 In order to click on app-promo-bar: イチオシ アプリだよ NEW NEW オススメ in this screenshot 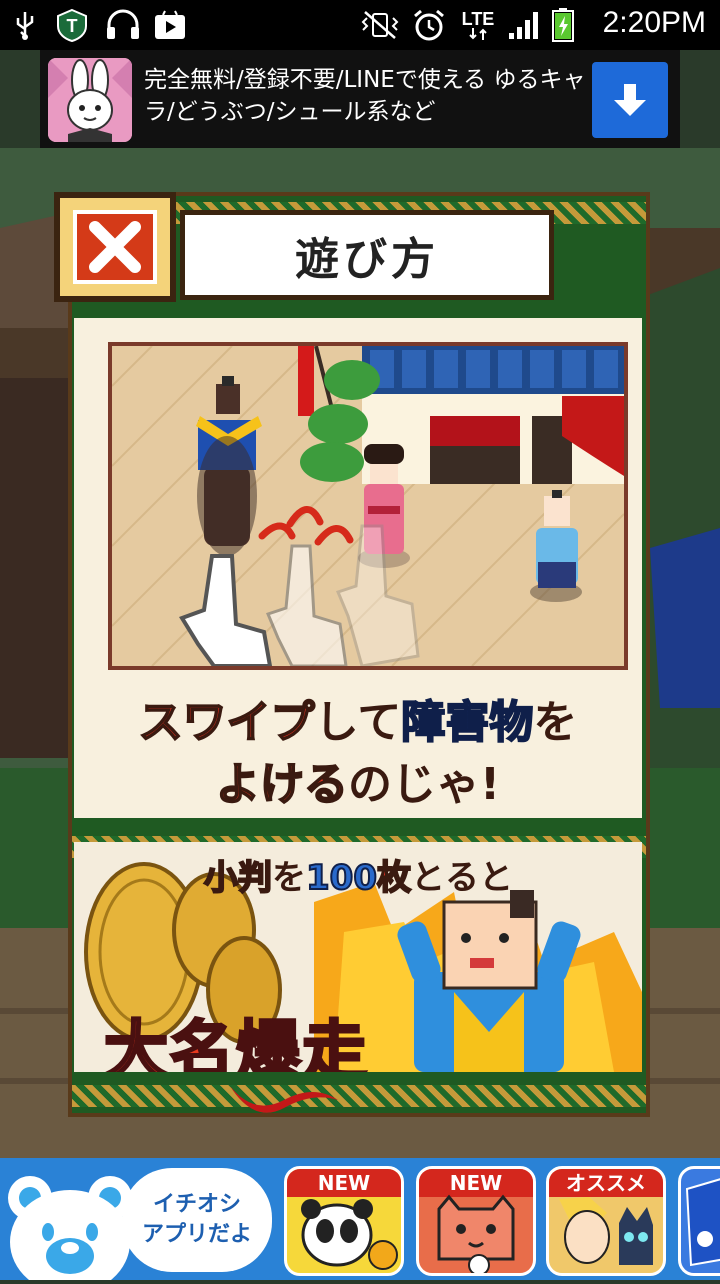, I will do `click(360, 1221)`.